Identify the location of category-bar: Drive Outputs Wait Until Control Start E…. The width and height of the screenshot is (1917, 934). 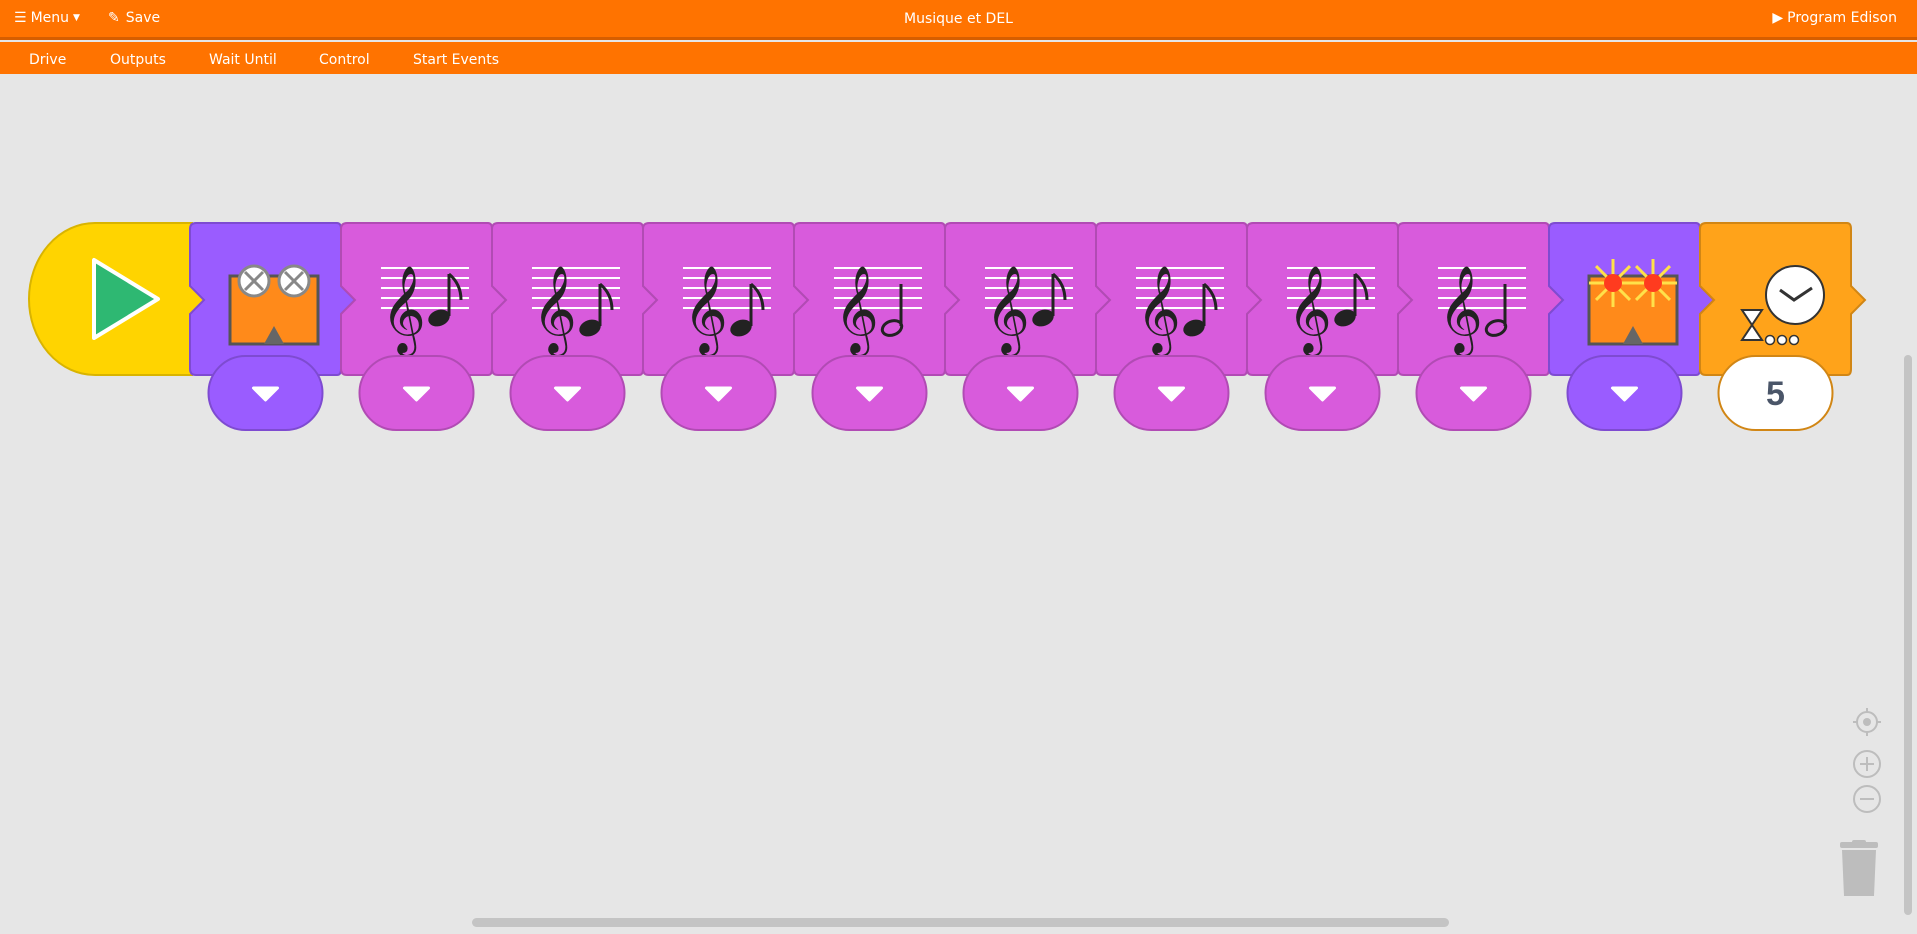
(958, 58).